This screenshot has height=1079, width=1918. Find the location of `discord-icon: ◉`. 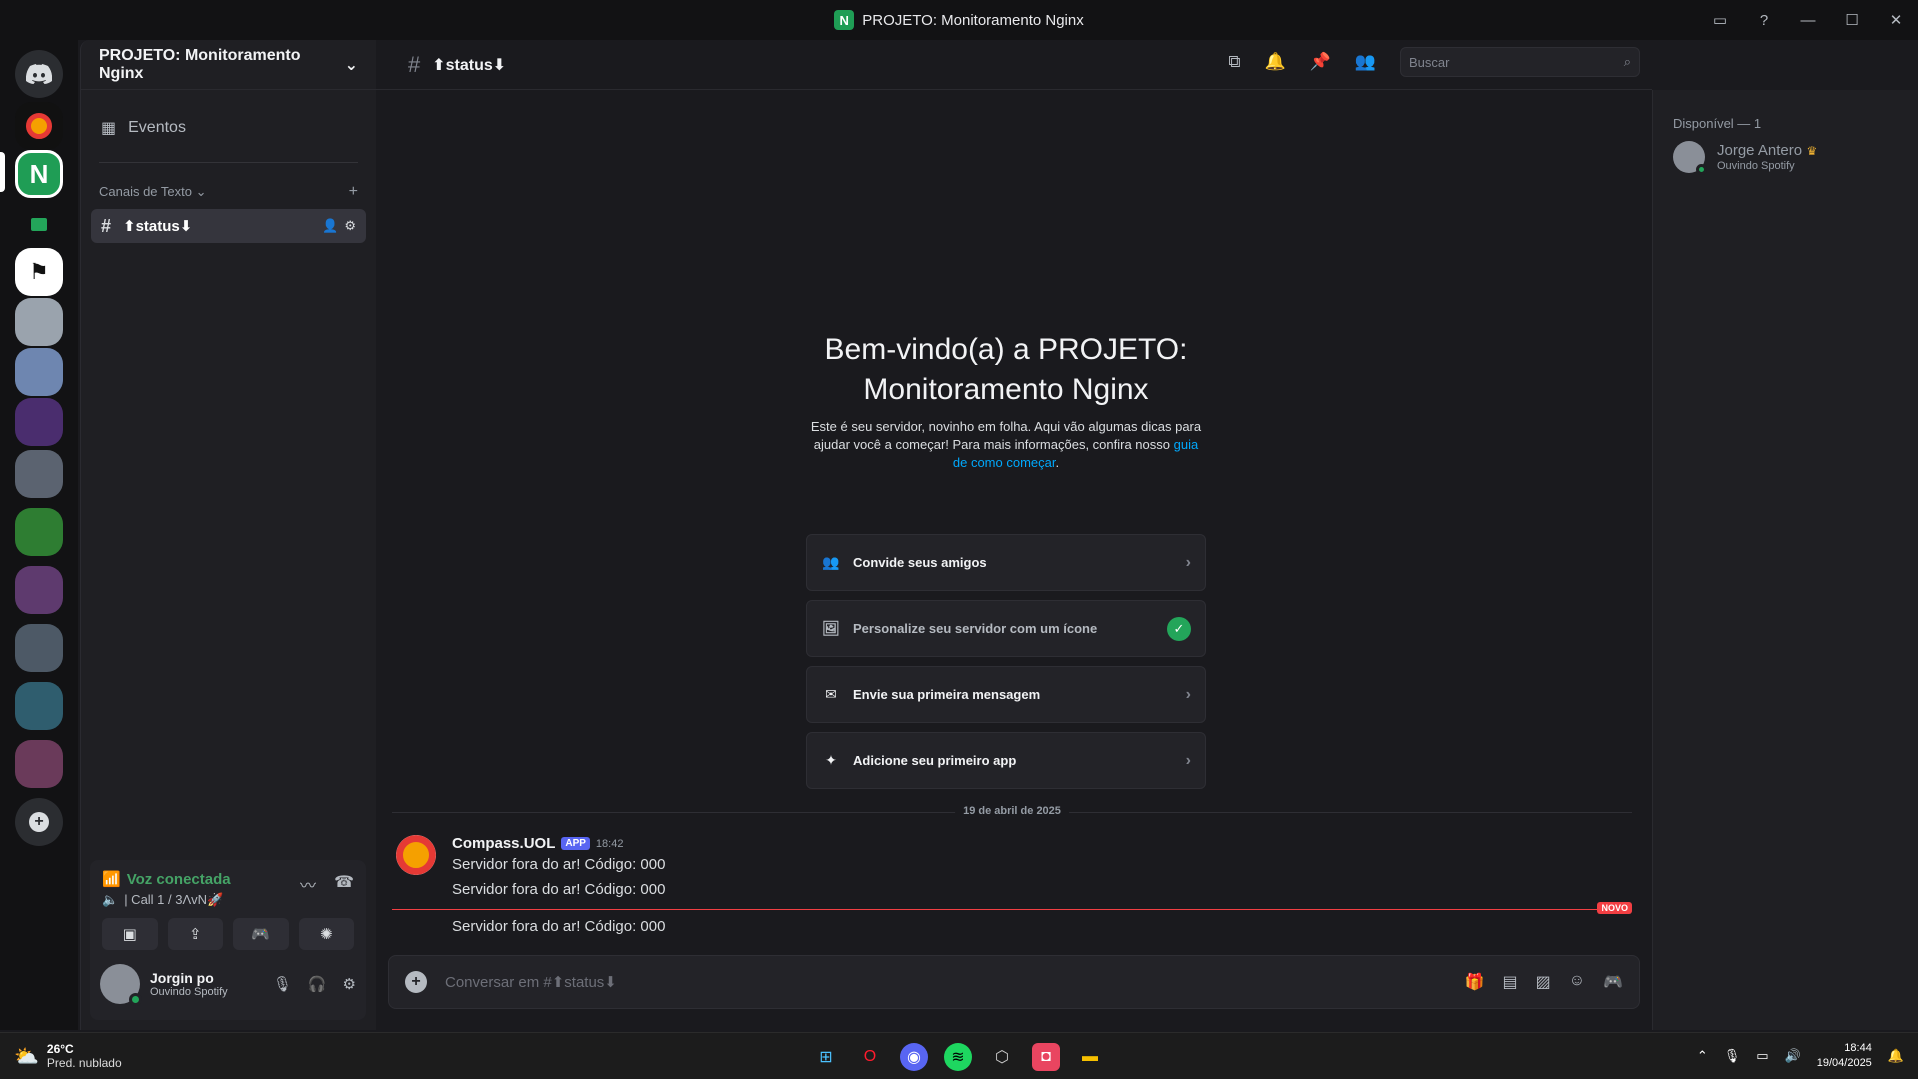

discord-icon: ◉ is located at coordinates (914, 1057).